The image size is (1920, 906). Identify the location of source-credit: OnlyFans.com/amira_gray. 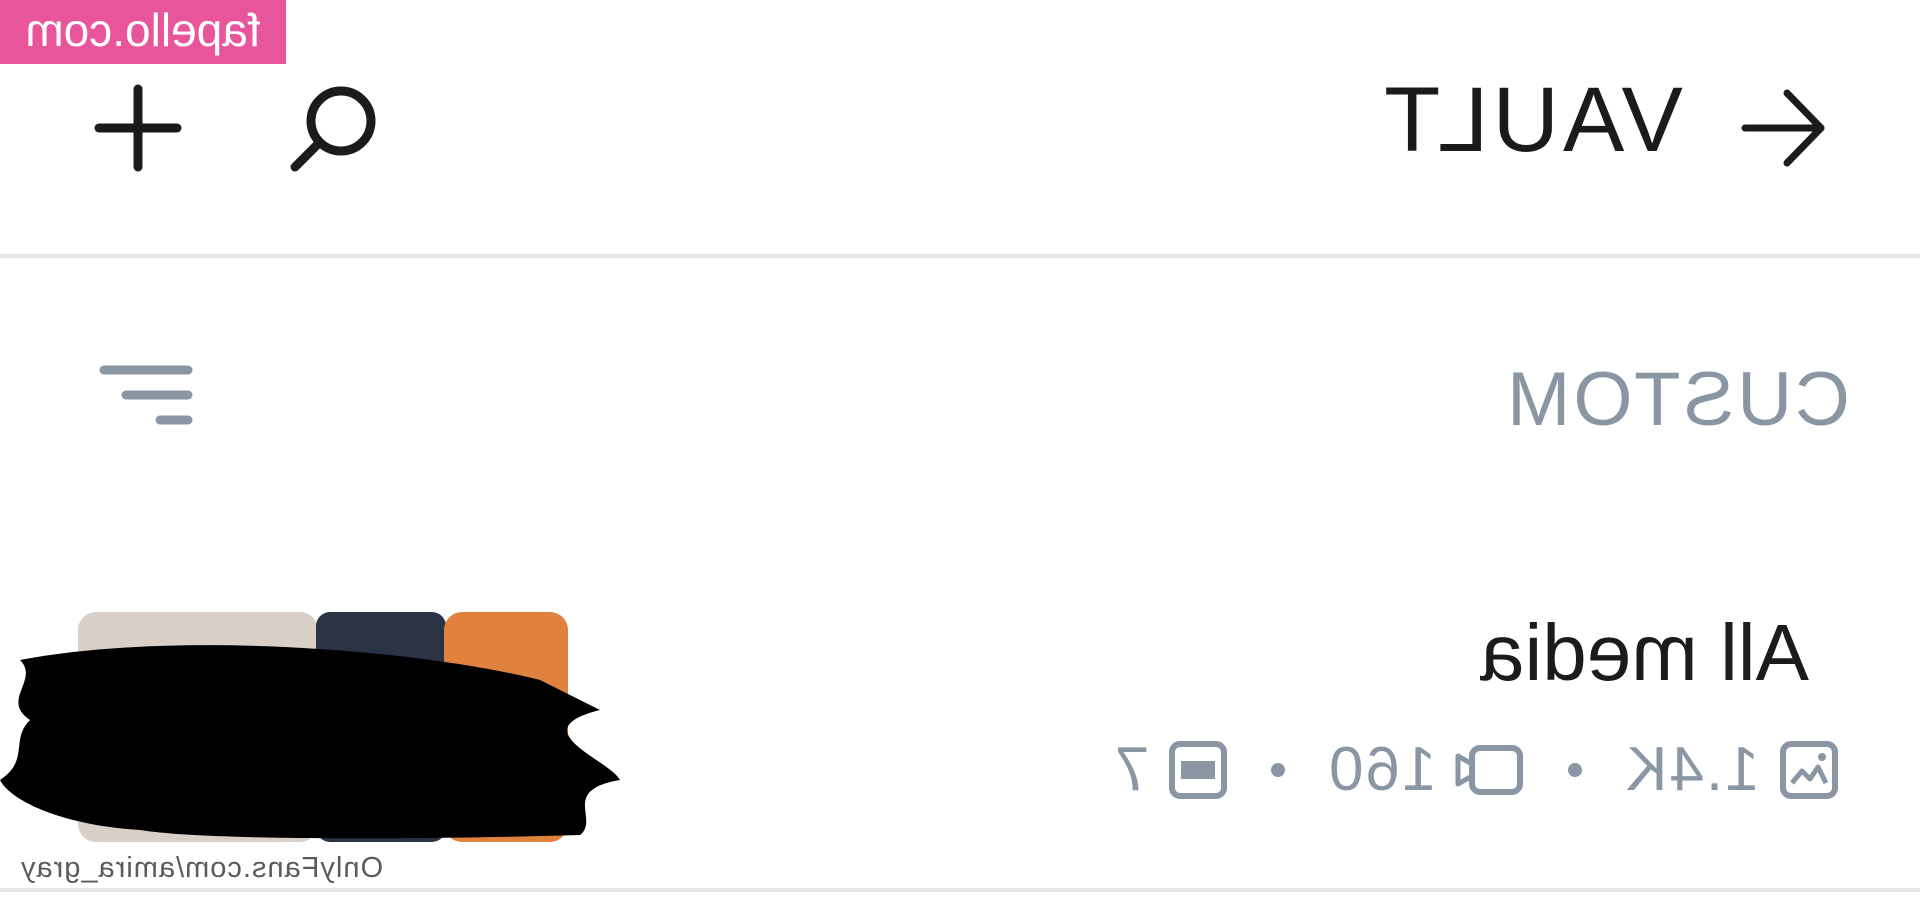
(202, 868).